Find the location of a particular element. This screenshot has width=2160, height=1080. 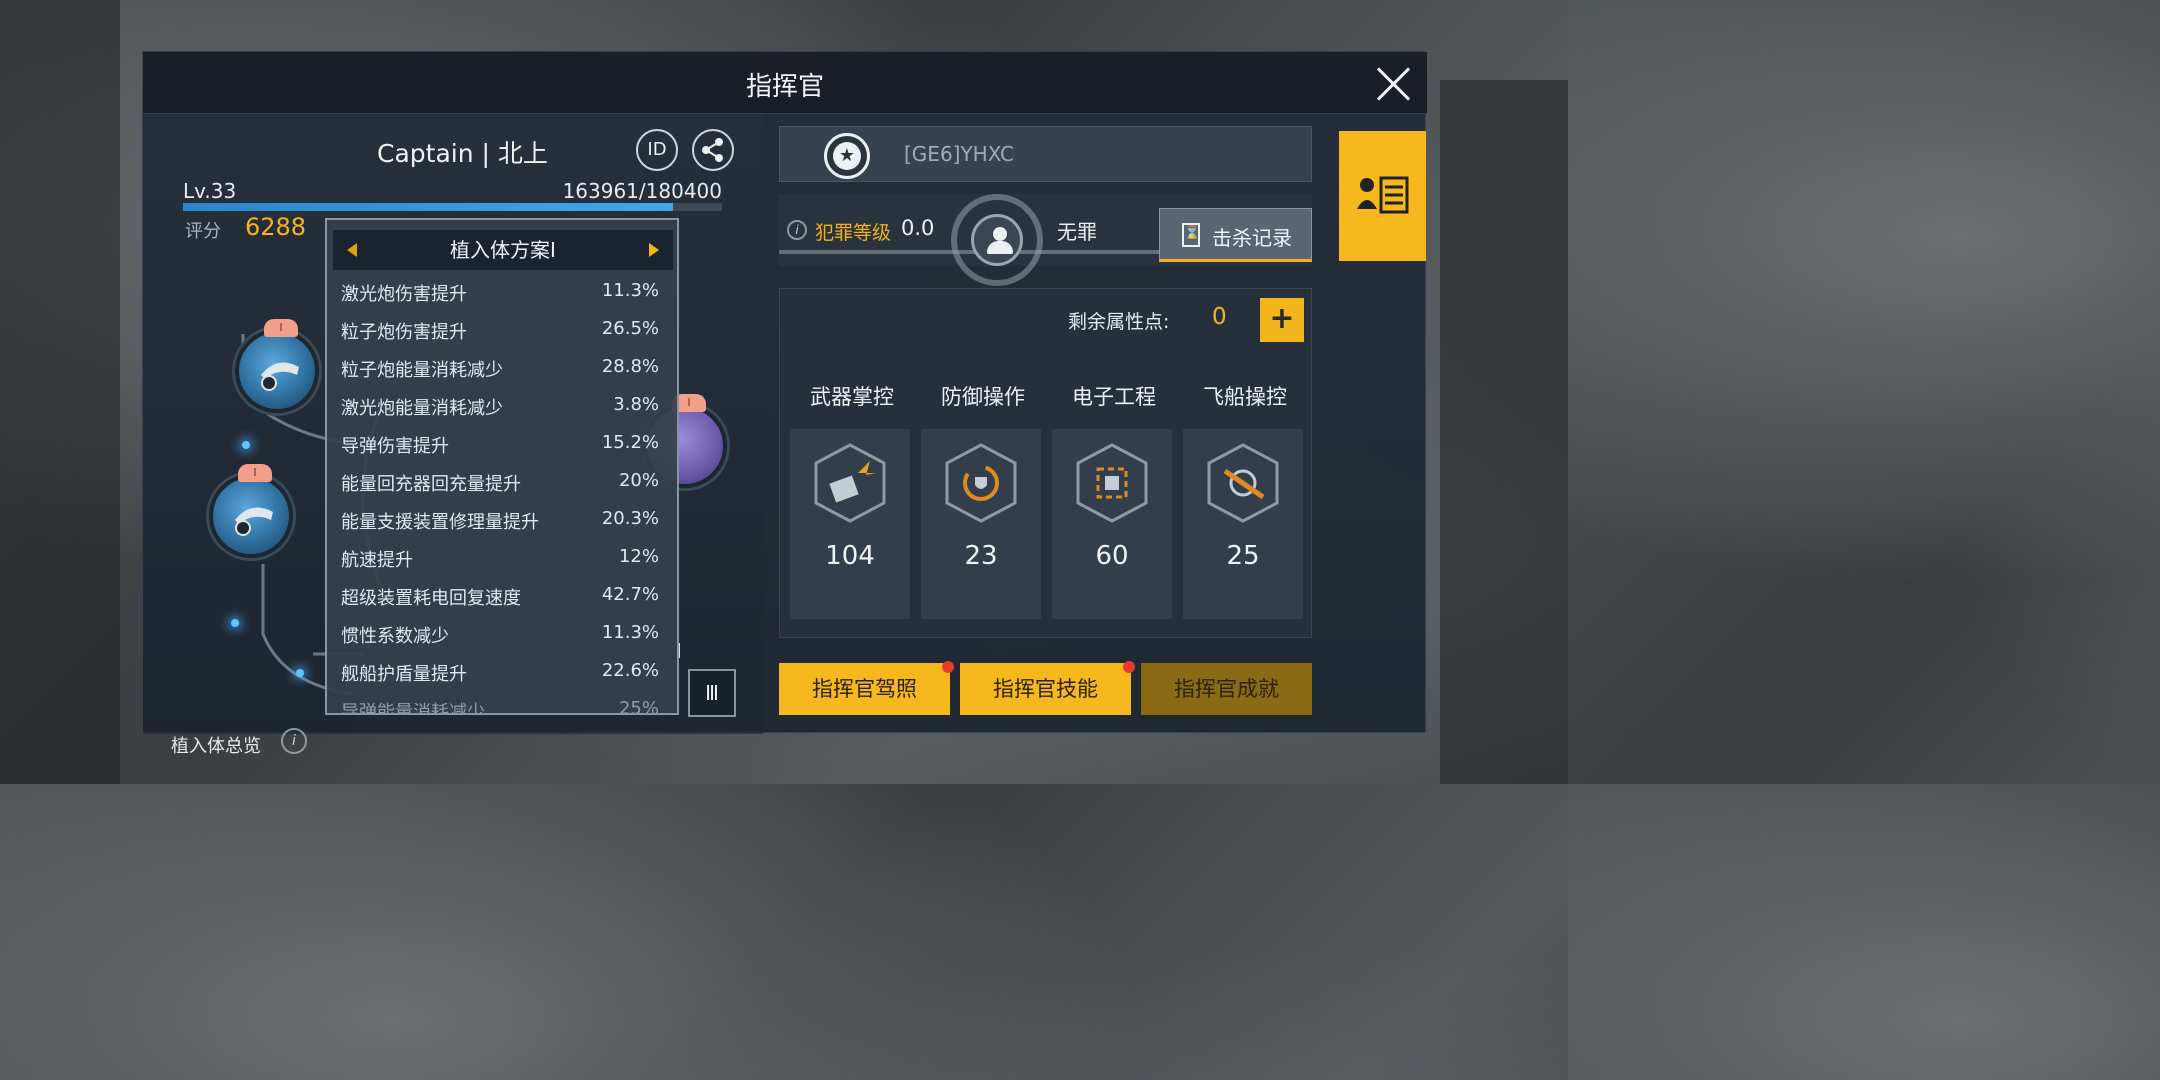

bonus-name: 能量回充器回充量提升 is located at coordinates (431, 484).